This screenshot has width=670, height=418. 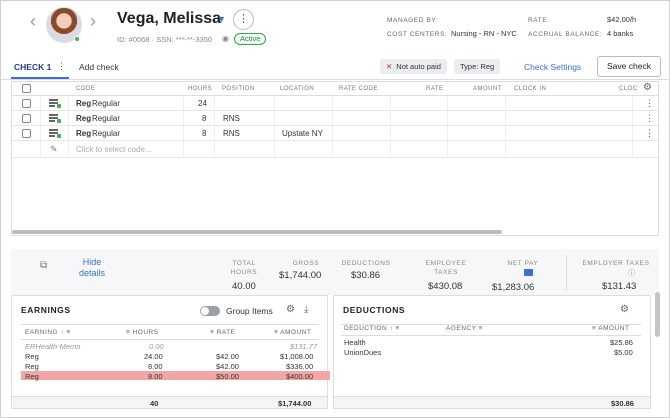 I want to click on col-code: CODE, so click(x=85, y=89).